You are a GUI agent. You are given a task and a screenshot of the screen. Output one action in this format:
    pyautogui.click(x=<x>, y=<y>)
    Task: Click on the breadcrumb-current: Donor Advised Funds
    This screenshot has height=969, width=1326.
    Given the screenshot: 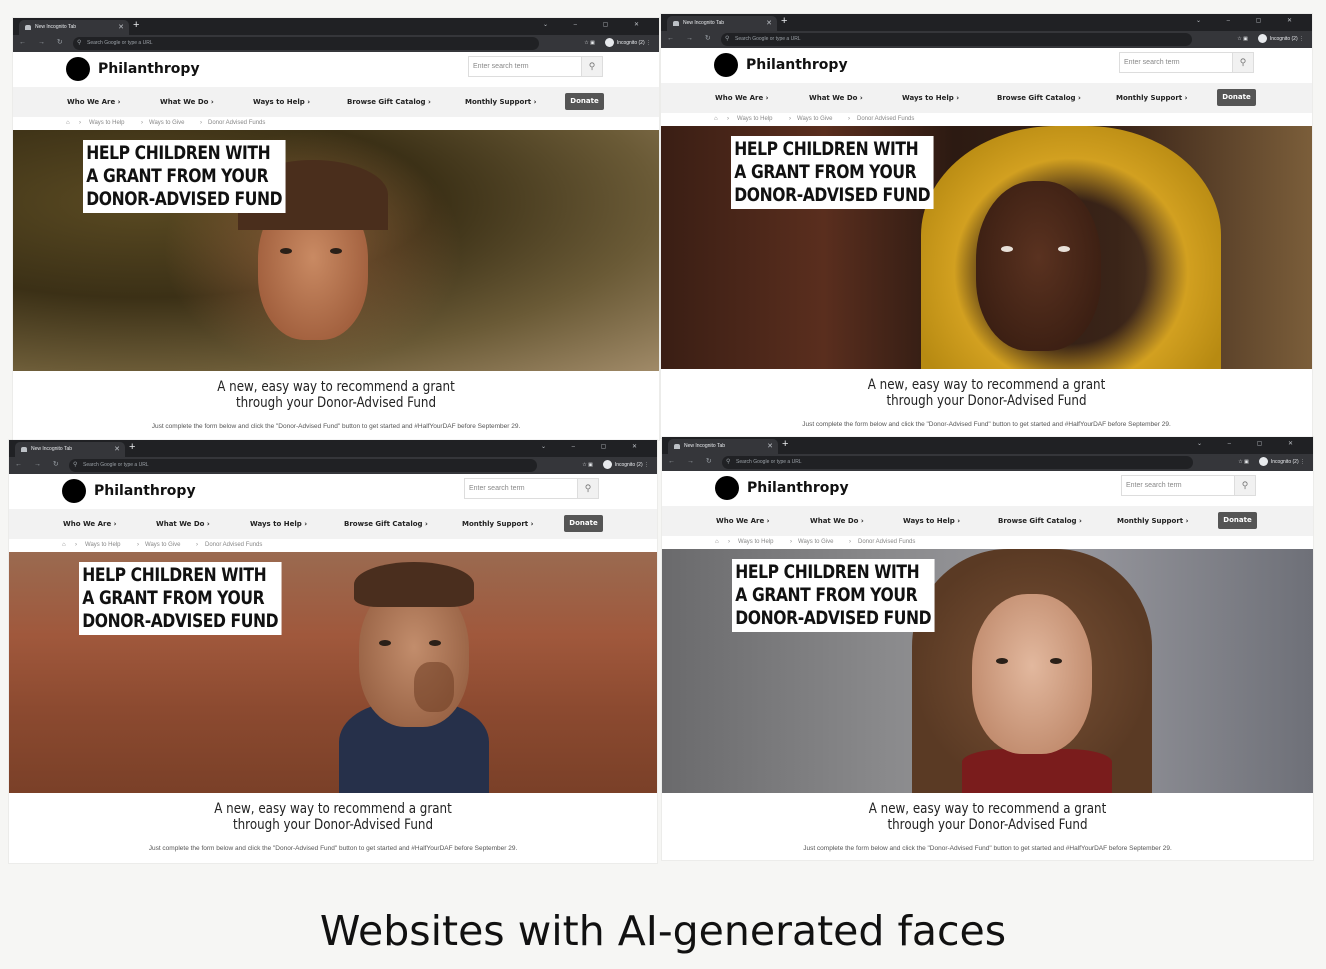 What is the action you would take?
    pyautogui.click(x=234, y=545)
    